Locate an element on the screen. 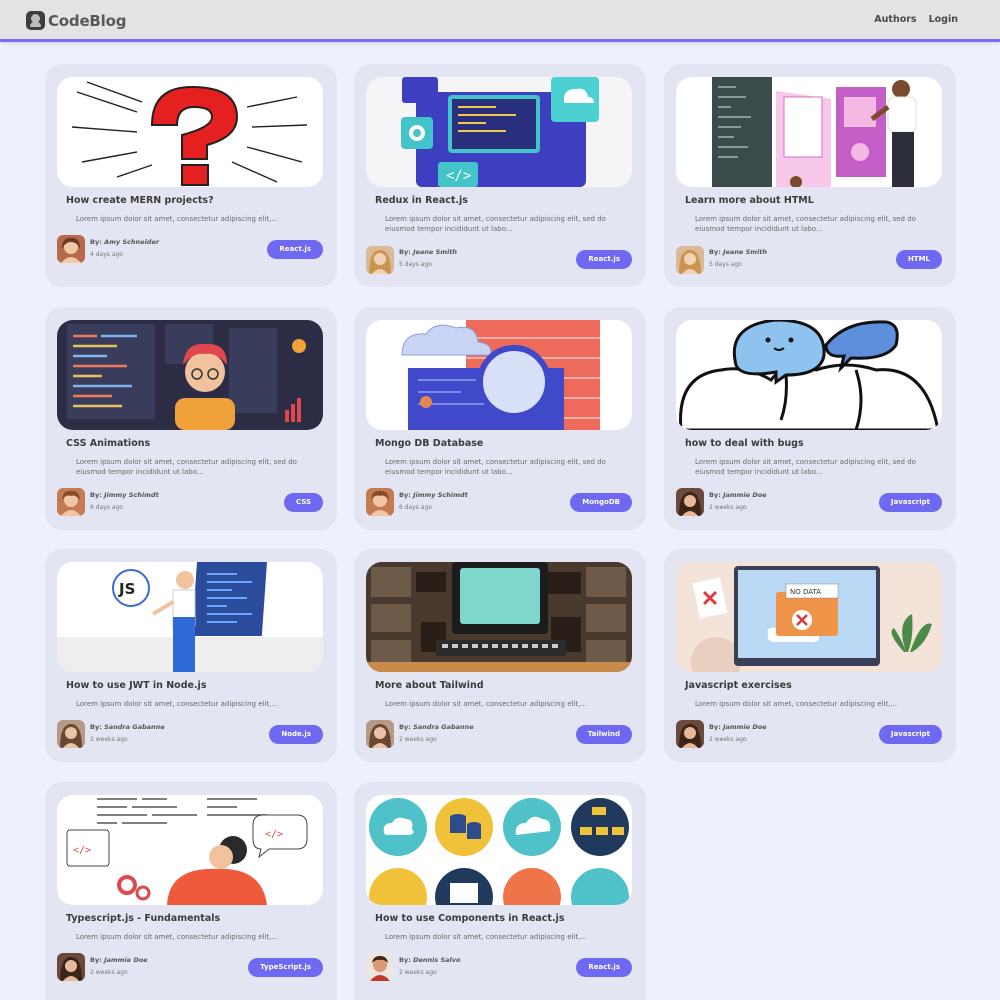 Image resolution: width=1000 pixels, height=1000 pixels. post-tag-button: Node.js is located at coordinates (296, 734).